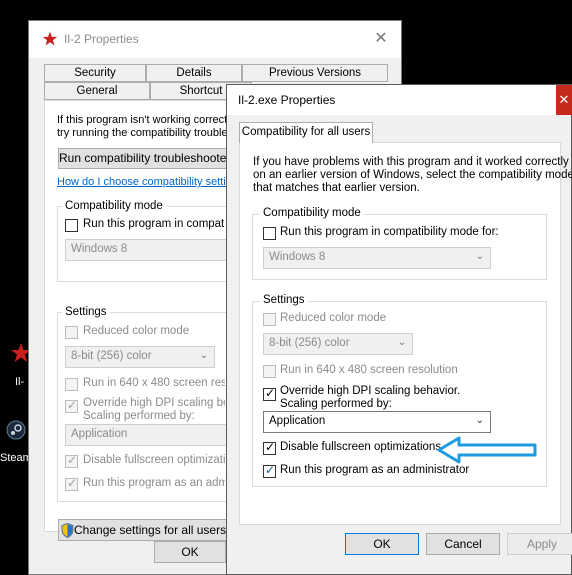 The image size is (572, 575). I want to click on compat-os-select: Windows 8 ⌄, so click(377, 258).